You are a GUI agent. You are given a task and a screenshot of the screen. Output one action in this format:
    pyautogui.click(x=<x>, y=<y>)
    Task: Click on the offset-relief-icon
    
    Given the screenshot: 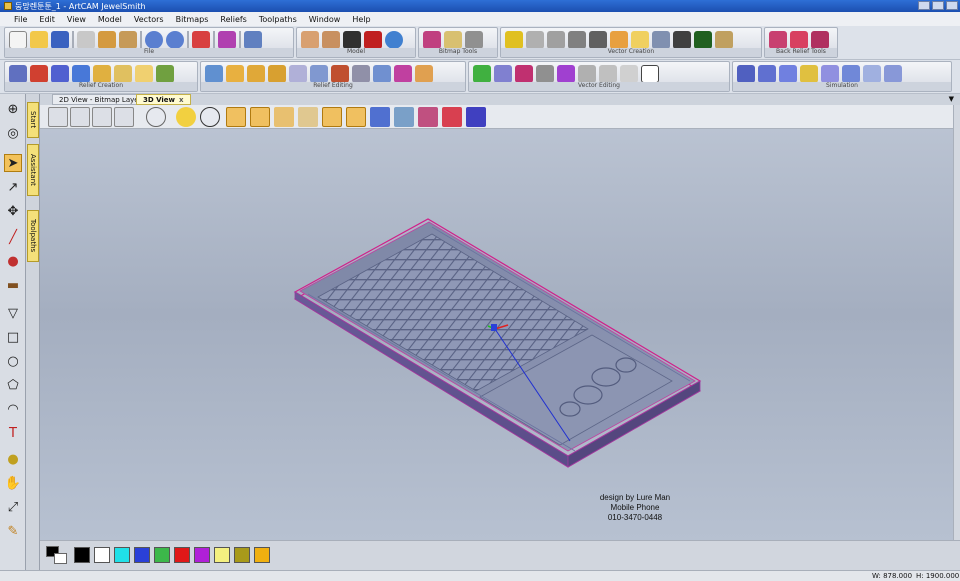 What is the action you would take?
    pyautogui.click(x=298, y=74)
    